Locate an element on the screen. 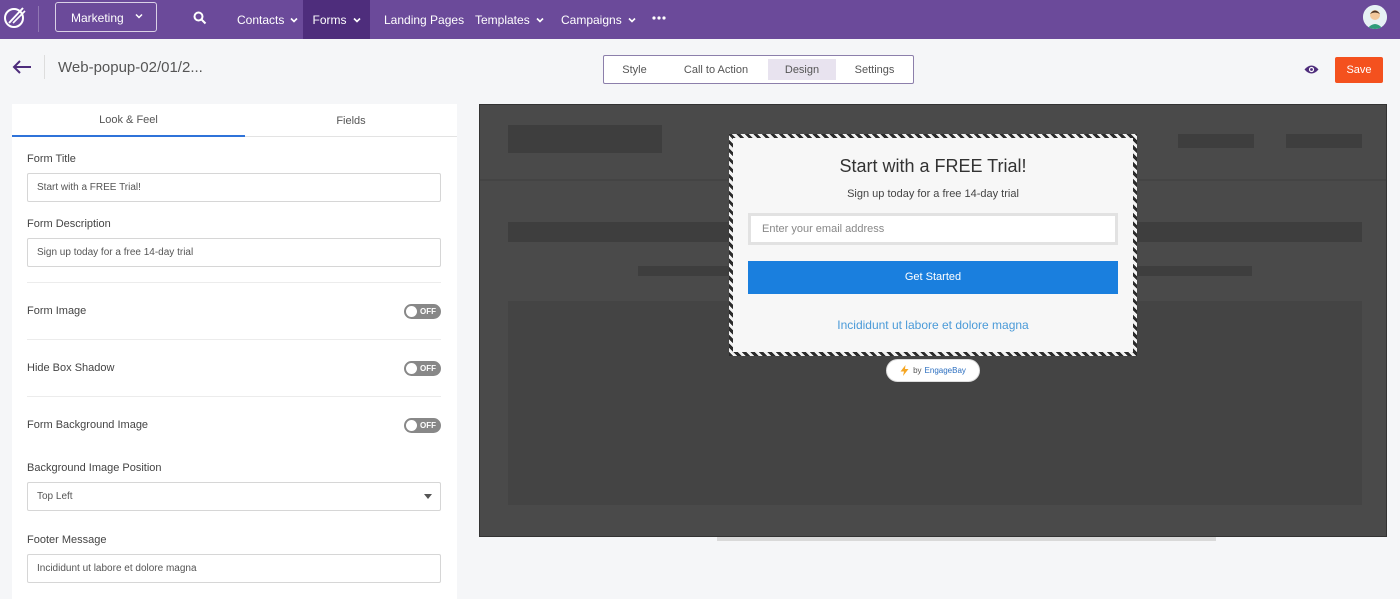 The image size is (1400, 599). tab-settings: Settings is located at coordinates (874, 69).